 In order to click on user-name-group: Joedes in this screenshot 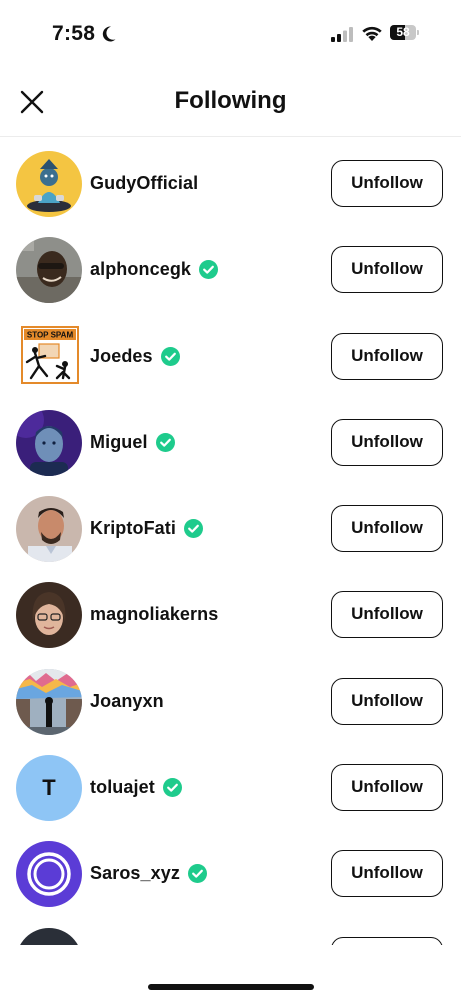, I will do `click(135, 356)`.